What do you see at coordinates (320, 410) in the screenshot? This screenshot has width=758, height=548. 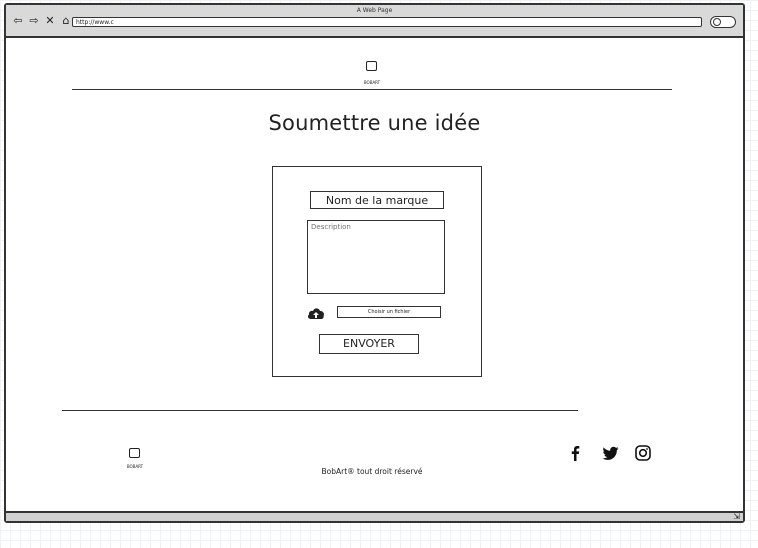 I see `footer-divider` at bounding box center [320, 410].